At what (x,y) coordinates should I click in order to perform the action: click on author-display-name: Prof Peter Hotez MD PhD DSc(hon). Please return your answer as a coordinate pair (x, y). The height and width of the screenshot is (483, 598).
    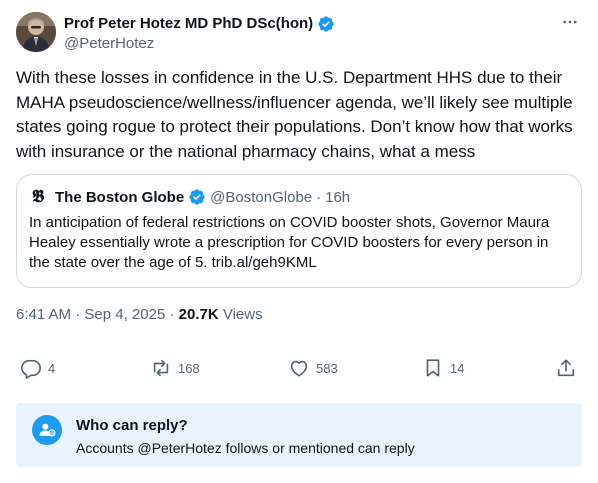
    Looking at the image, I should click on (188, 24).